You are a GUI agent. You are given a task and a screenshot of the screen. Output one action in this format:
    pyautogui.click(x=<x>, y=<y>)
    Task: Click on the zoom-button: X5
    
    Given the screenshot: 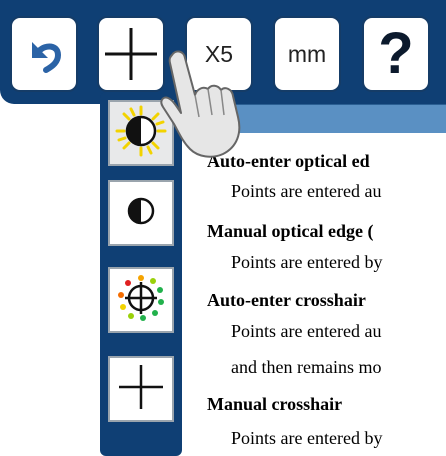 What is the action you would take?
    pyautogui.click(x=219, y=54)
    